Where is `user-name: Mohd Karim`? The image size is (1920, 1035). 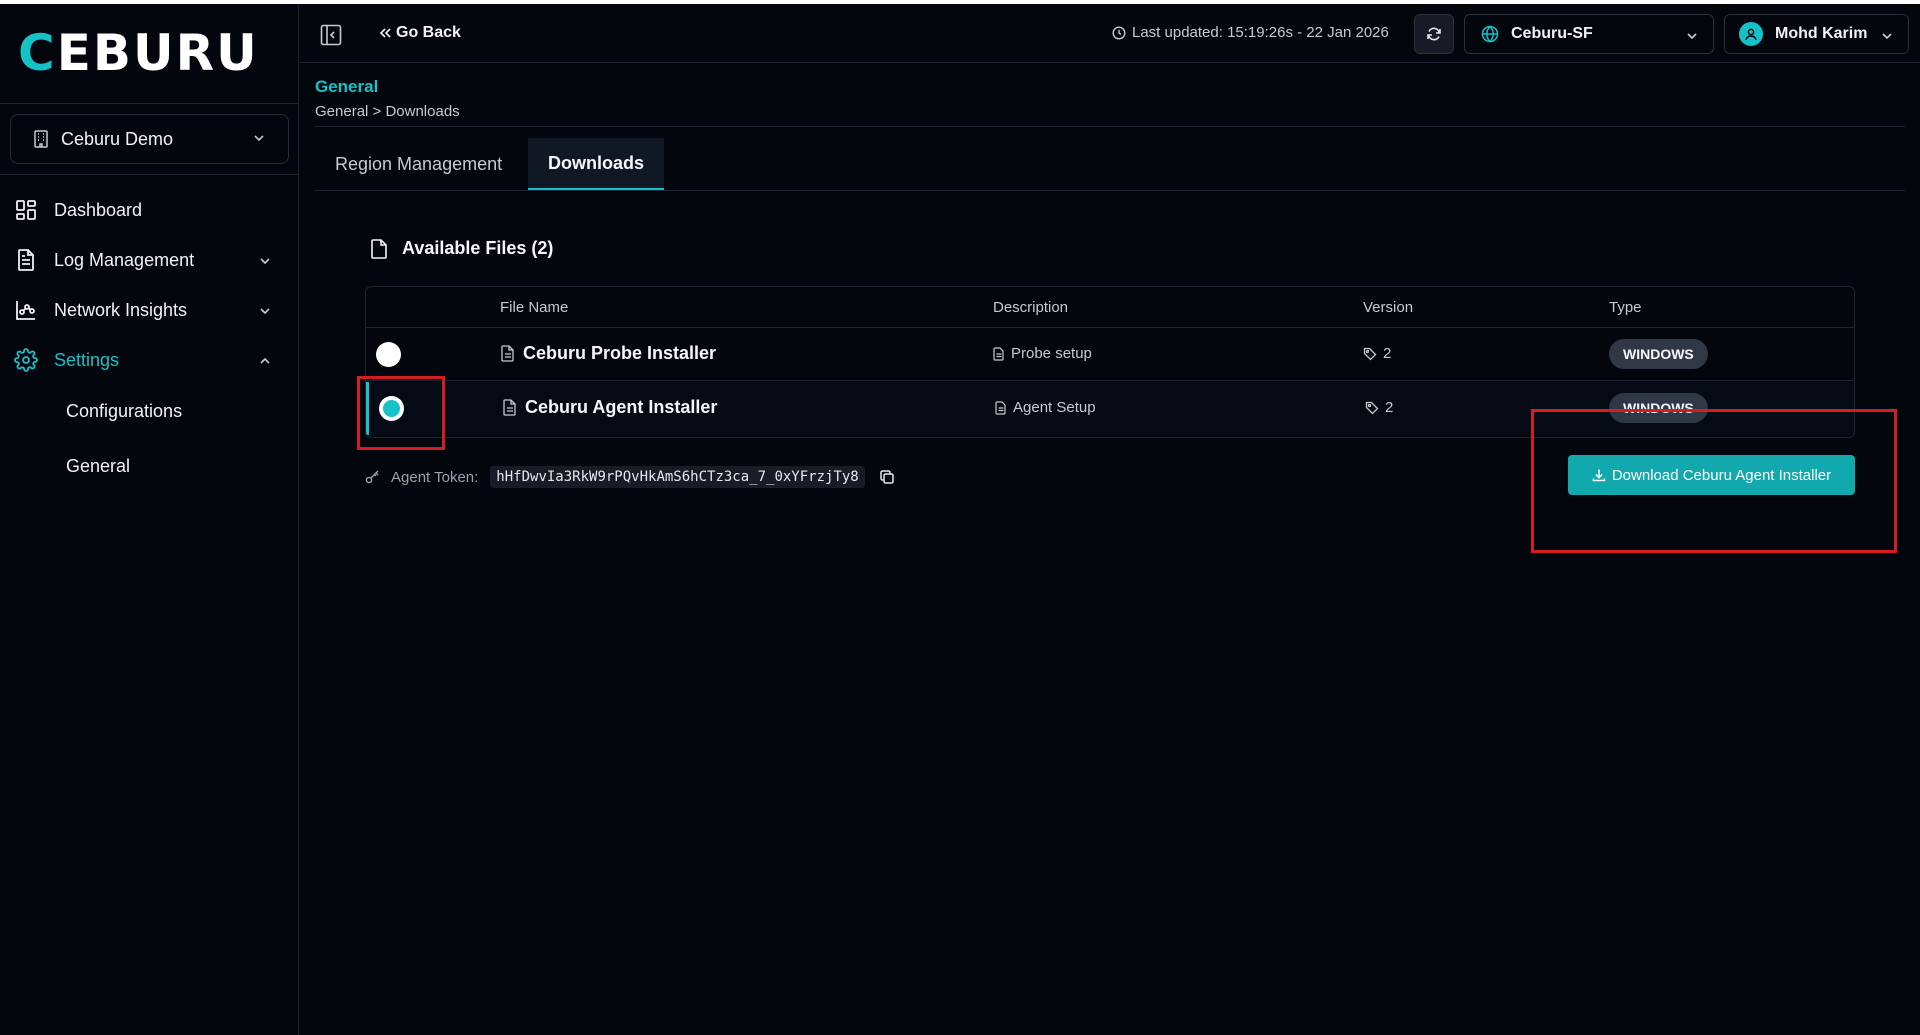 user-name: Mohd Karim is located at coordinates (1821, 33).